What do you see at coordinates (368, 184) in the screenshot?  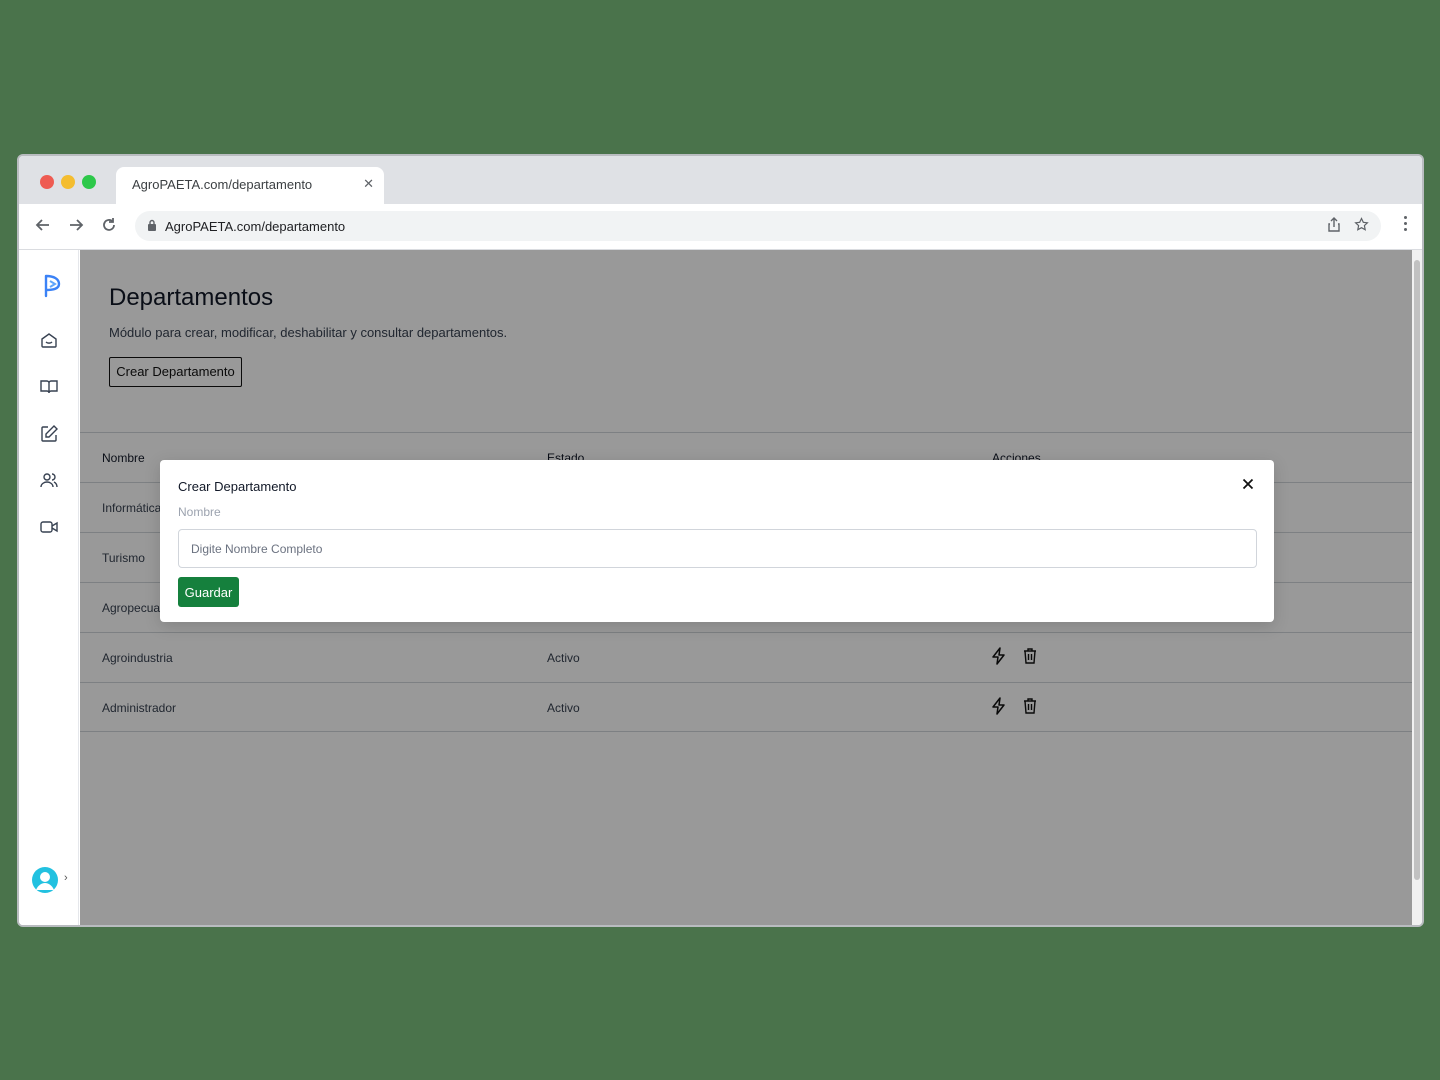 I see `tab-close-icon: ✕` at bounding box center [368, 184].